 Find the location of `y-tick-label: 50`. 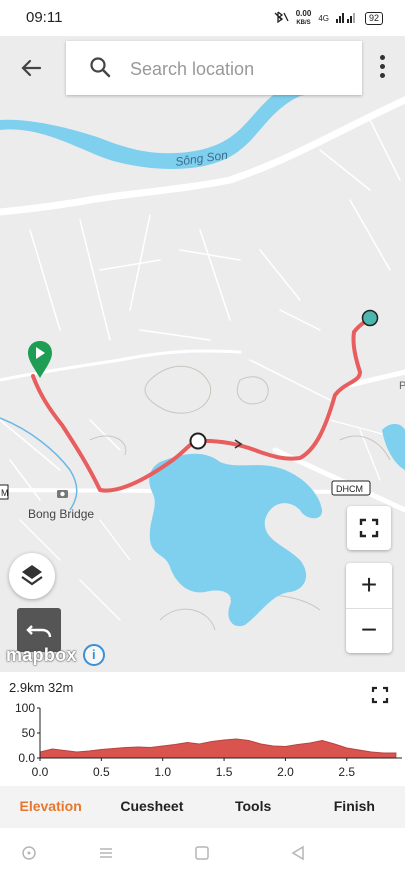

y-tick-label: 50 is located at coordinates (29, 733).